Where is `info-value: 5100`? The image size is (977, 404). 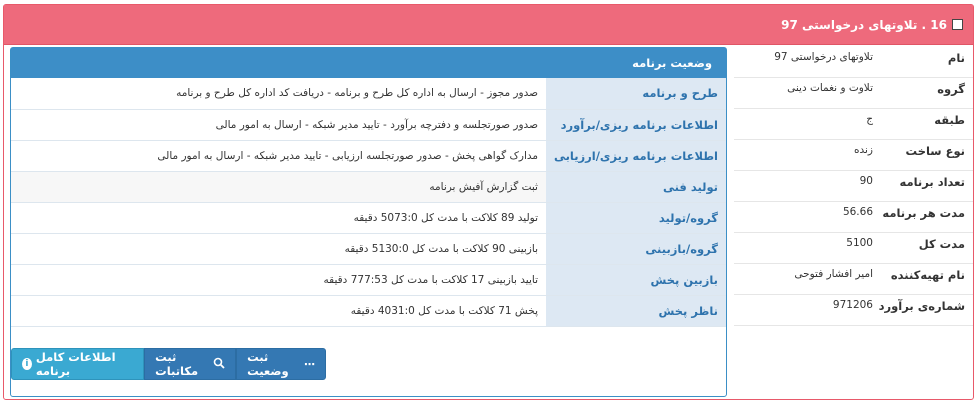
info-value: 5100 is located at coordinates (859, 243).